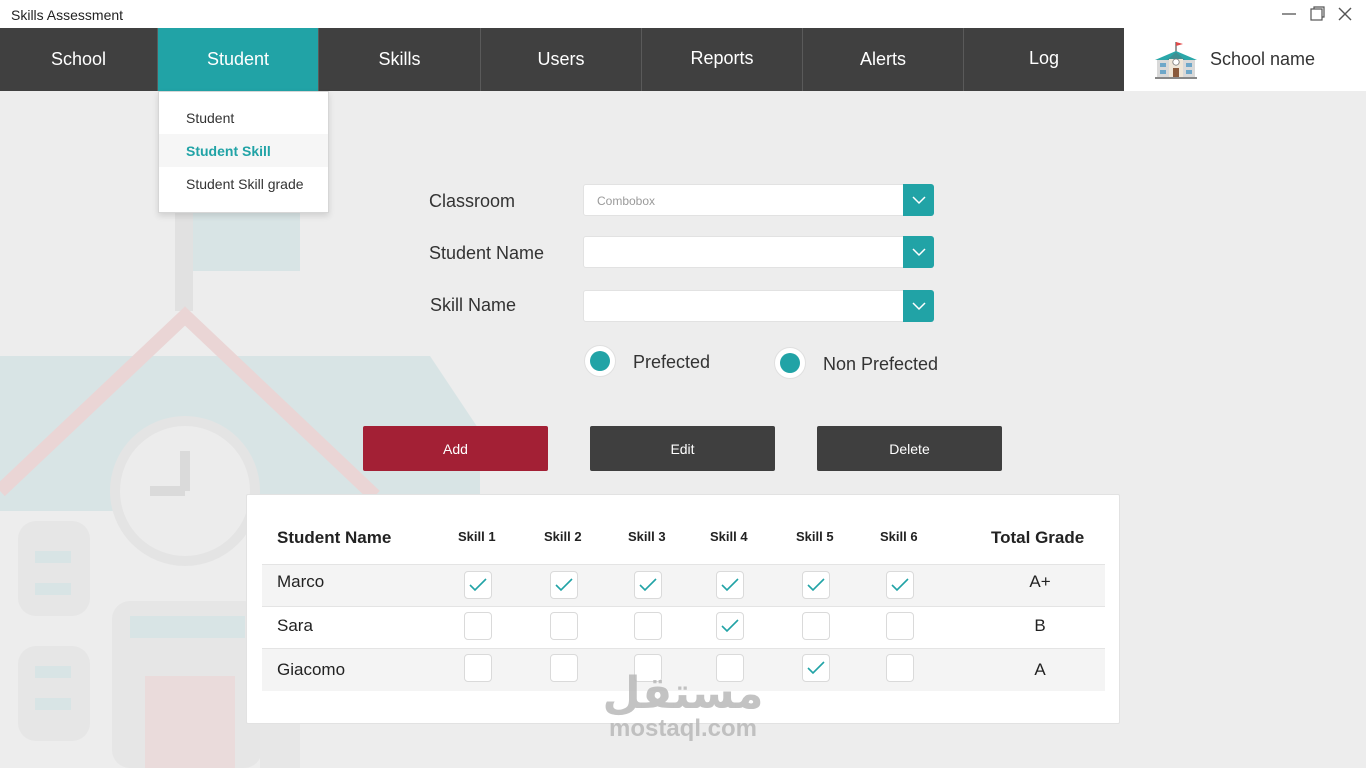 The width and height of the screenshot is (1366, 768). I want to click on table-row: Marco A+, so click(683, 586).